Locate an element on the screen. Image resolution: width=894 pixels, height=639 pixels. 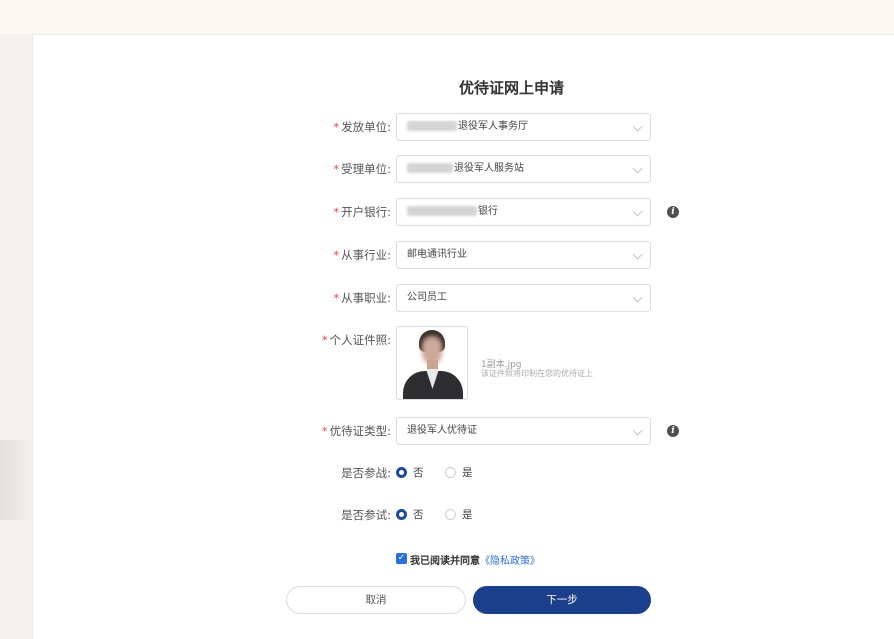
side-shadow is located at coordinates (16, 480).